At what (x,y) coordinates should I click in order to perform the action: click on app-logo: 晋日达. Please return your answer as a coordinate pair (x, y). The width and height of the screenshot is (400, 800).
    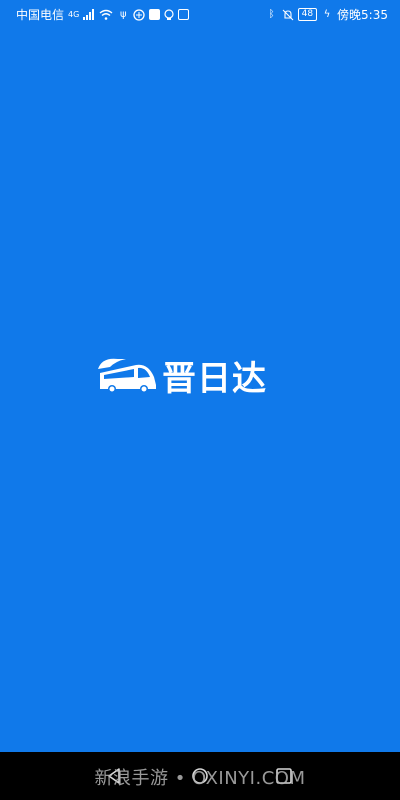
    Looking at the image, I should click on (201, 375).